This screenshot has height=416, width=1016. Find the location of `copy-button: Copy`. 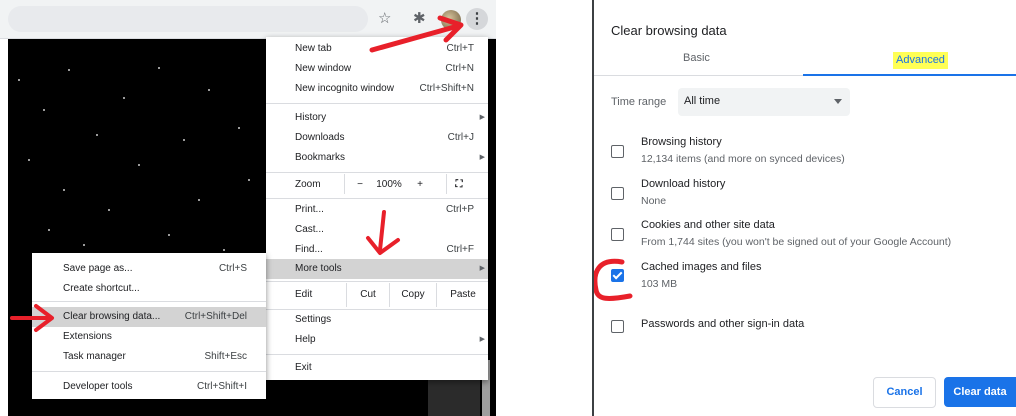

copy-button: Copy is located at coordinates (412, 295).